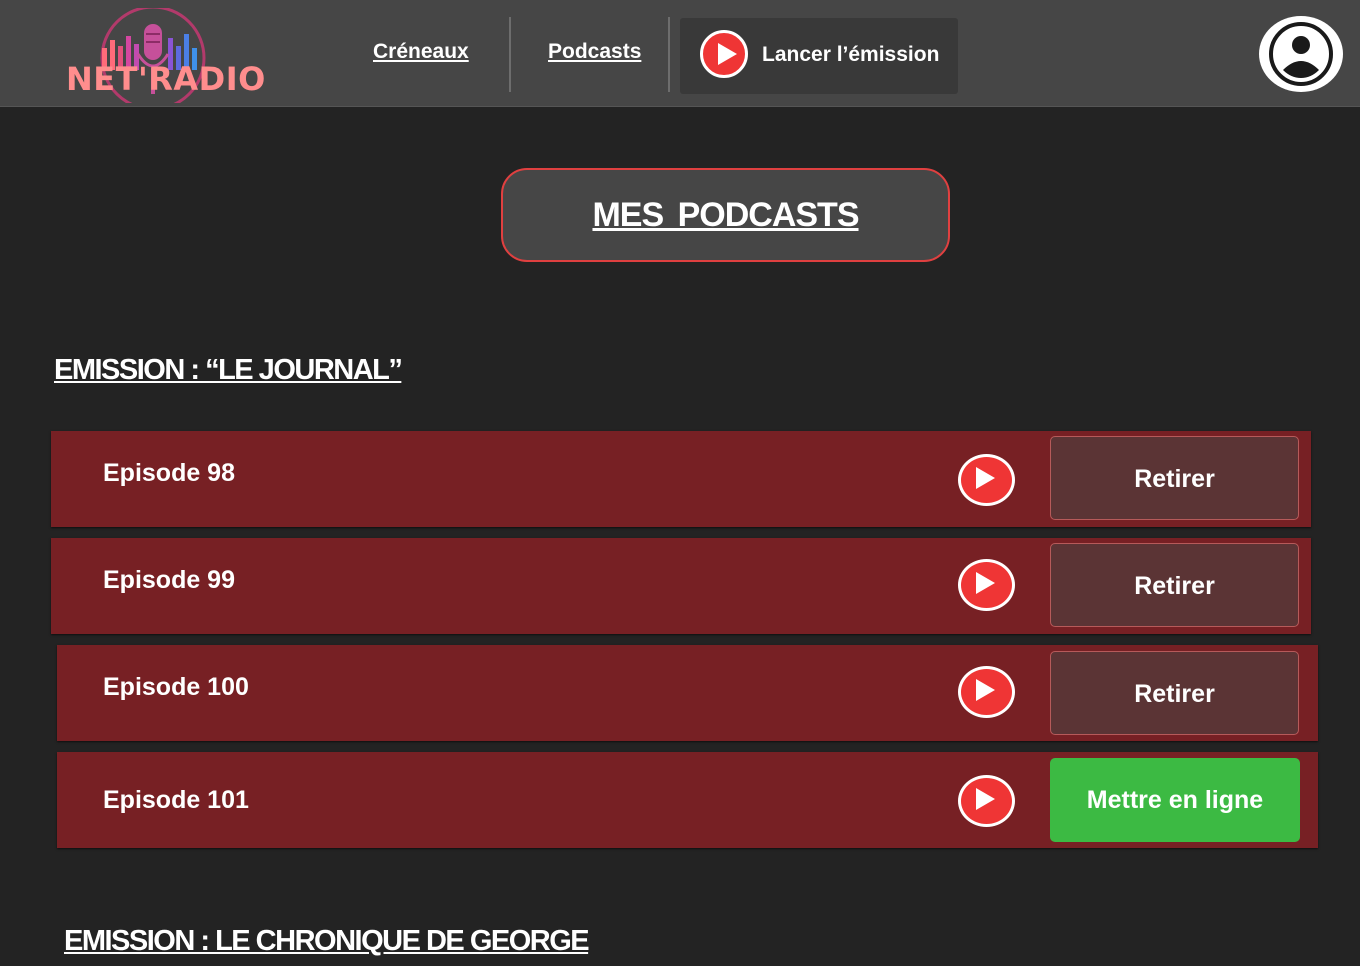 The height and width of the screenshot is (966, 1360). What do you see at coordinates (687, 693) in the screenshot?
I see `episode-row: Episode 100 Retirer` at bounding box center [687, 693].